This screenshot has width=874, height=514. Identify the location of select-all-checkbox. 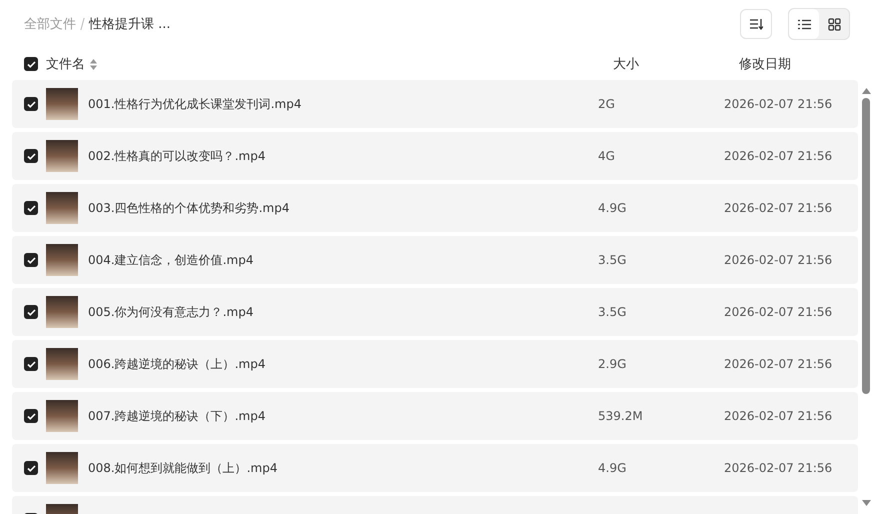
(31, 64).